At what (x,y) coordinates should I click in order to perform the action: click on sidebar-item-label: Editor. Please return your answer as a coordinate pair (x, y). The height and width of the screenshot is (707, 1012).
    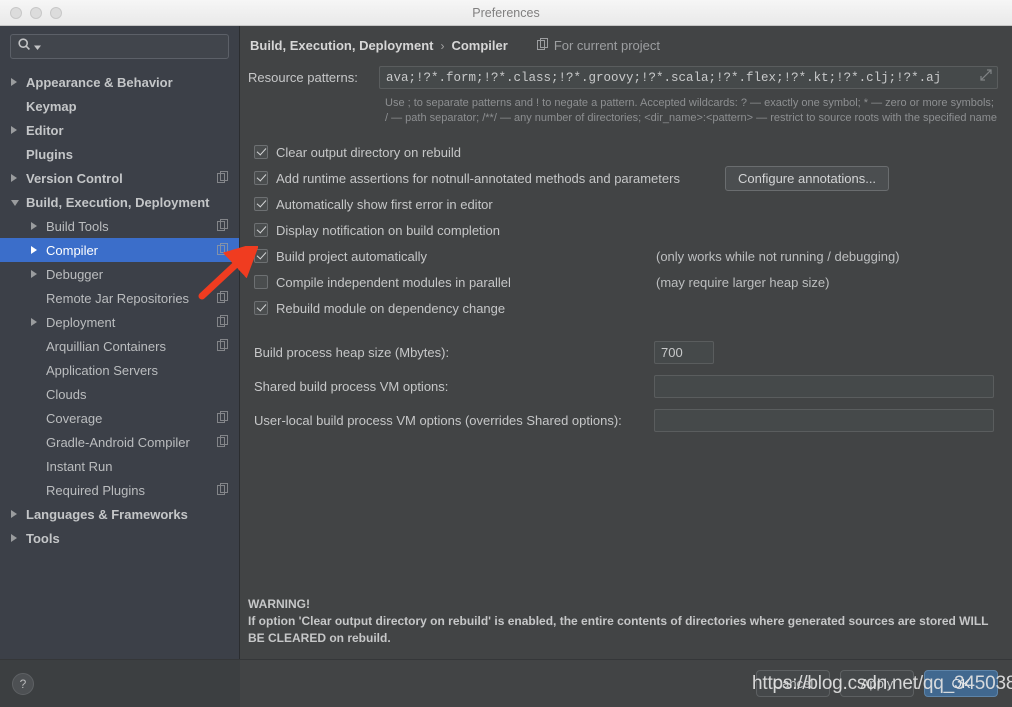
    Looking at the image, I should click on (45, 130).